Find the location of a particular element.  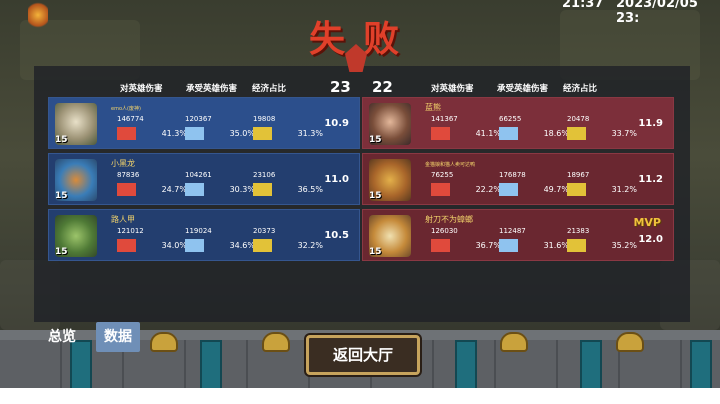

left-team-score: 23 is located at coordinates (340, 87).